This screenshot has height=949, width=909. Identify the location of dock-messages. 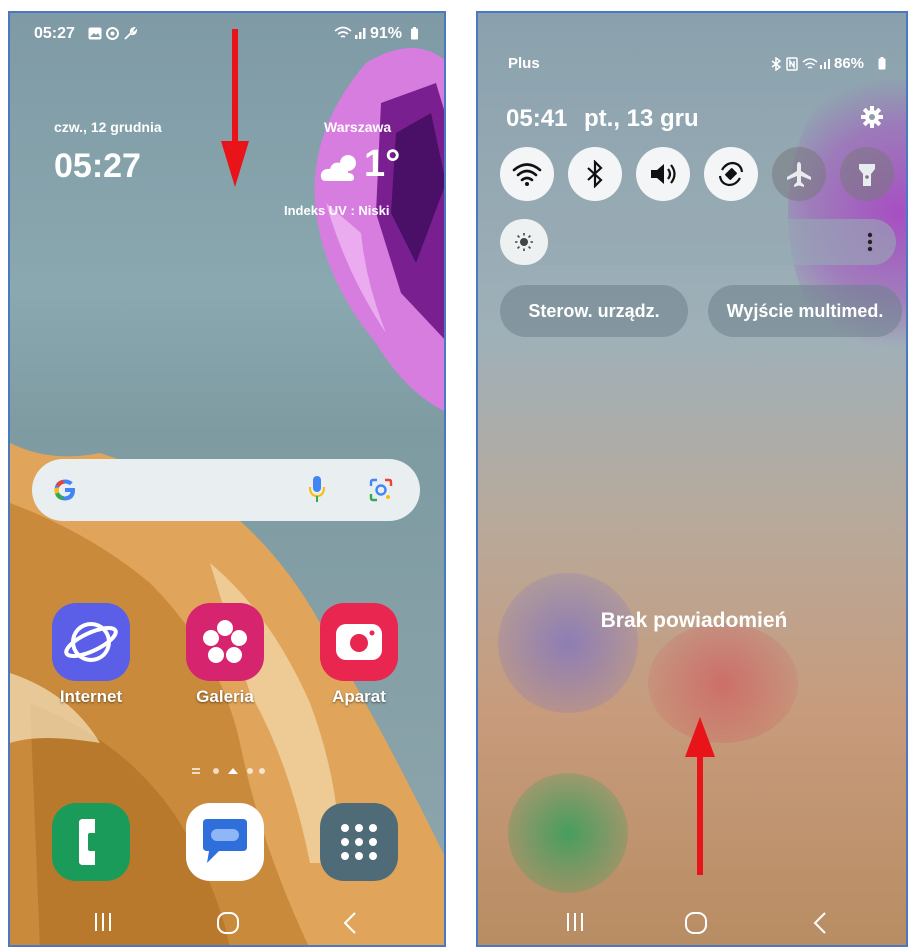
(225, 842).